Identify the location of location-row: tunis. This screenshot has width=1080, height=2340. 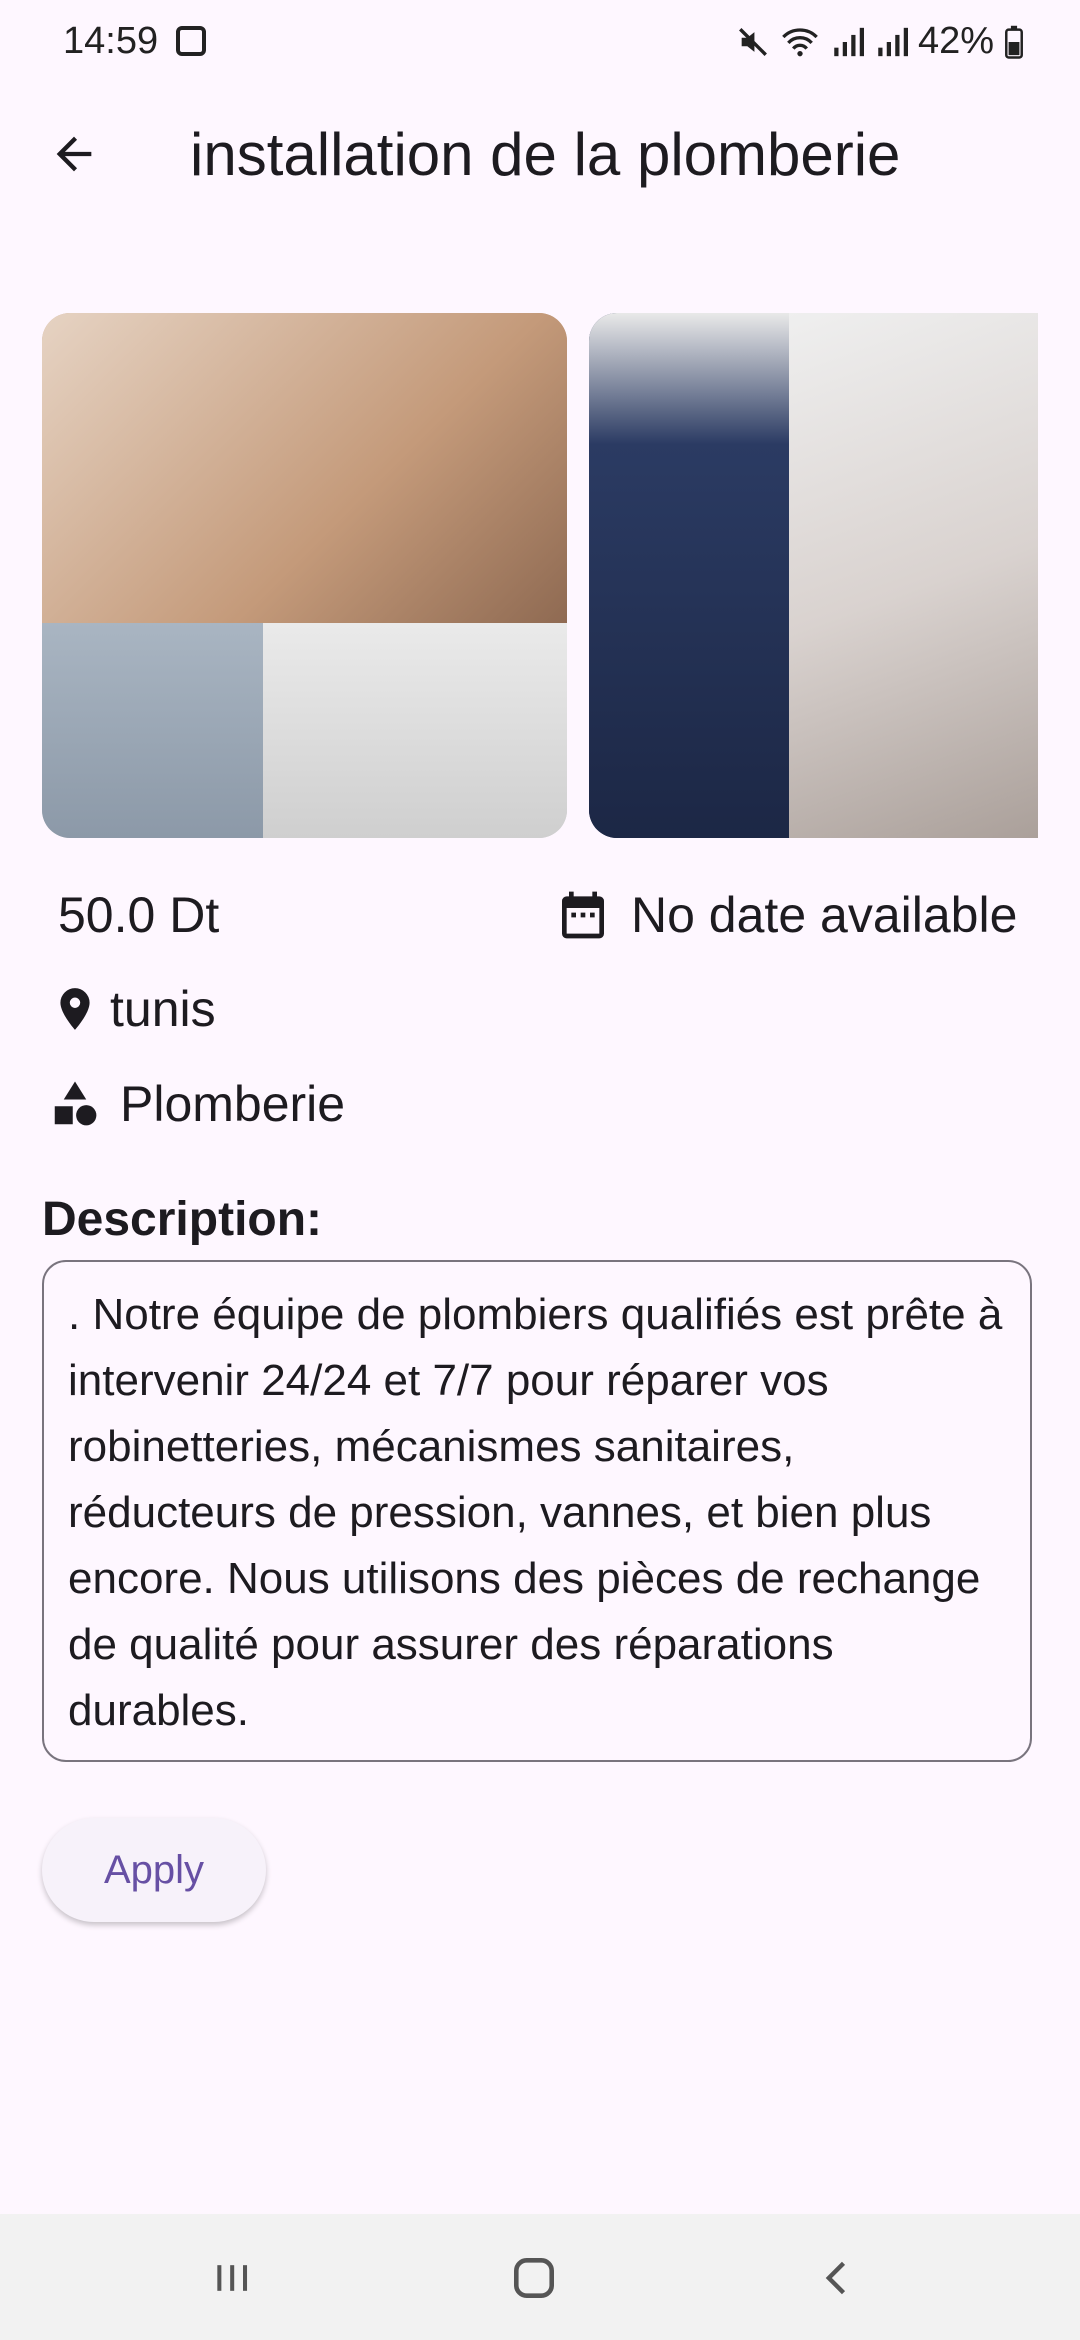
(133, 1009).